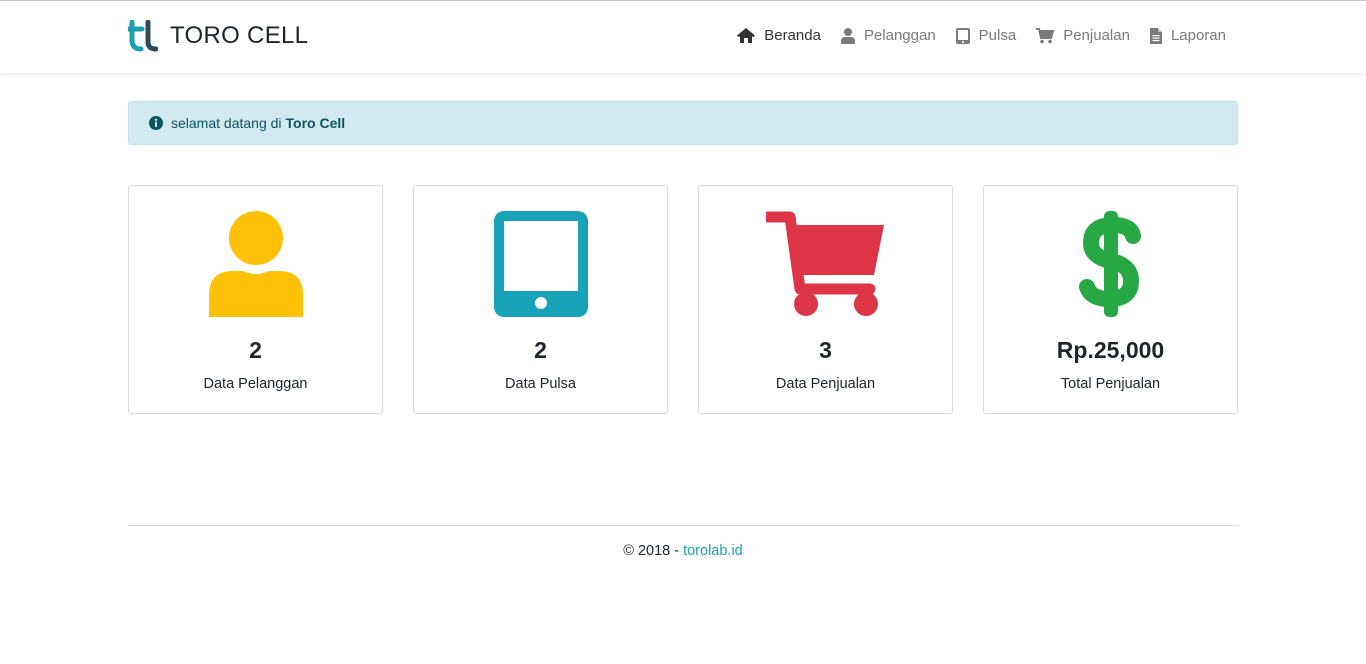 The height and width of the screenshot is (664, 1366). I want to click on file-icon, so click(1155, 35).